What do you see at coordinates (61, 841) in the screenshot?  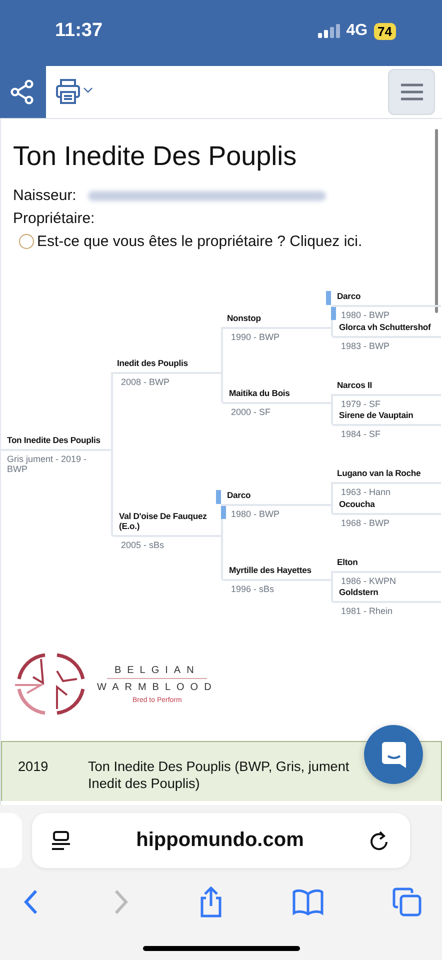 I see `reader-icon` at bounding box center [61, 841].